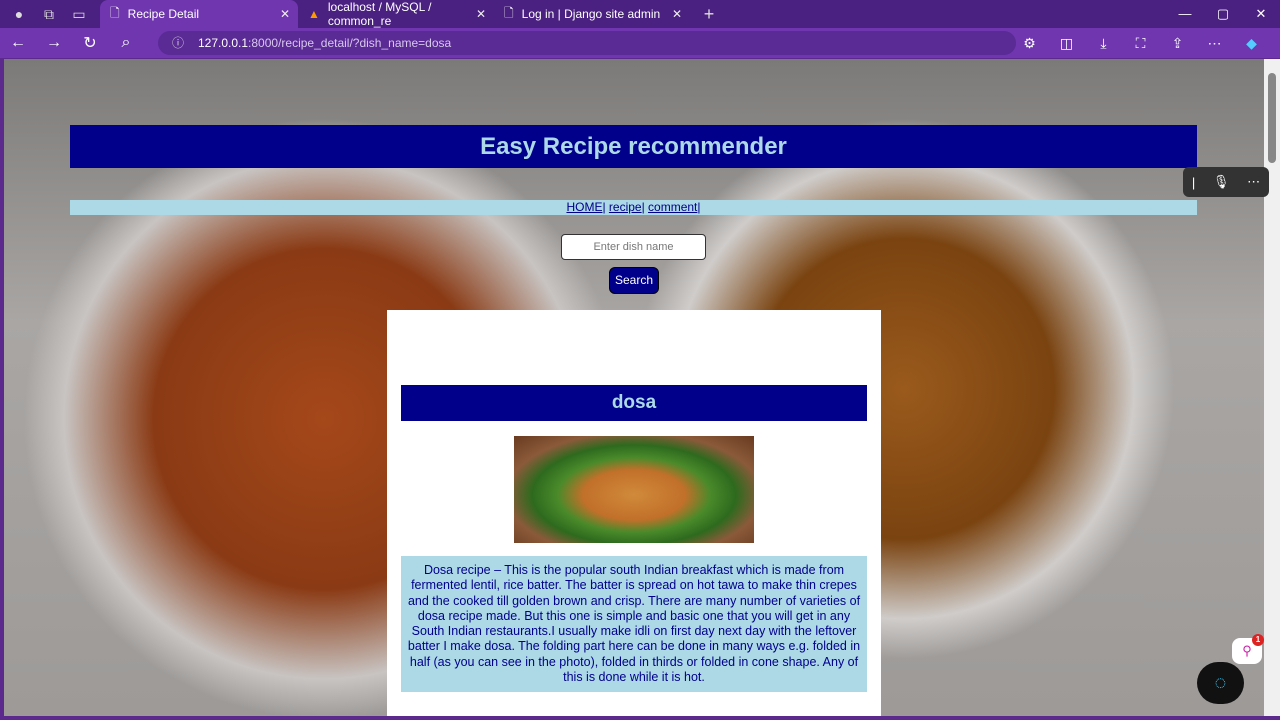 The image size is (1280, 720). I want to click on scrollbar, so click(1272, 387).